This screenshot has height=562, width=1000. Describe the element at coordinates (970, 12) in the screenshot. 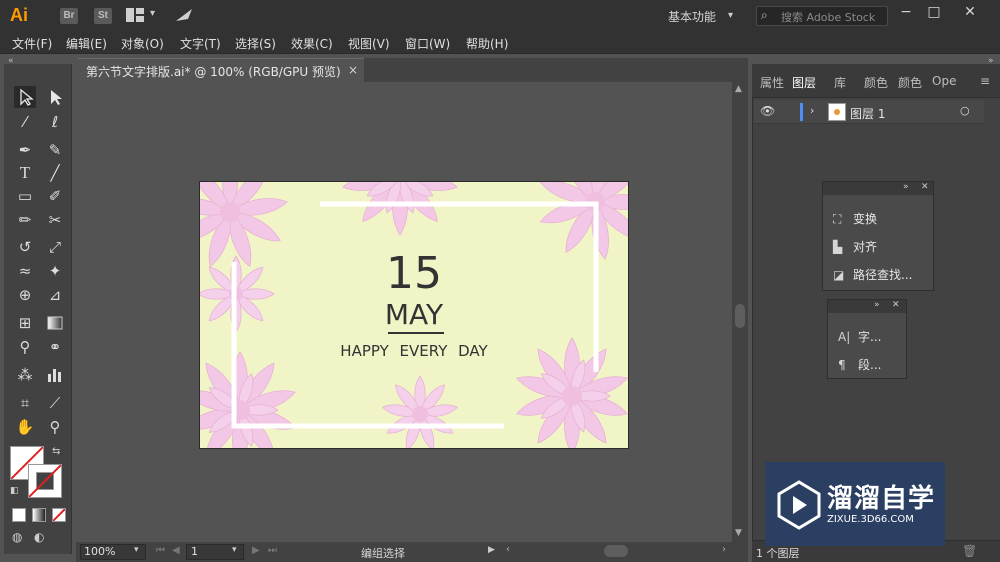

I see `close-window-button: ✕` at that location.